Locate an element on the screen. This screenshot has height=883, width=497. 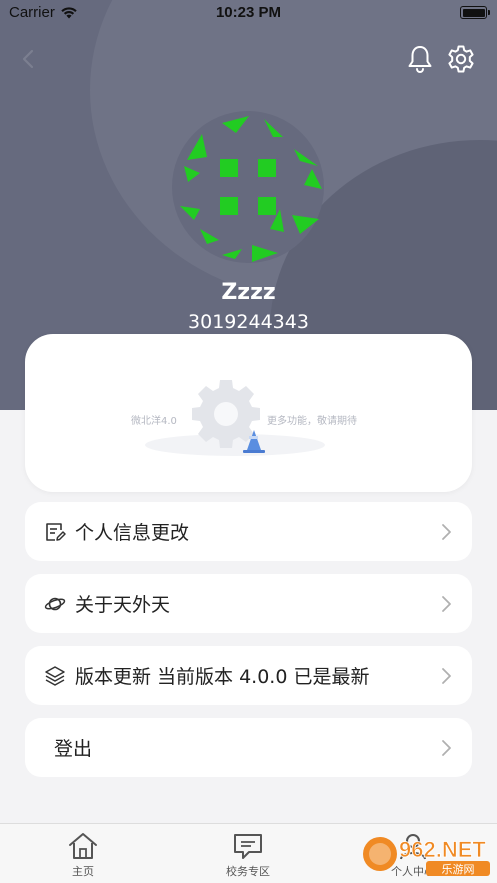
tab-label-school-affairs: 校务专区 is located at coordinates (248, 871).